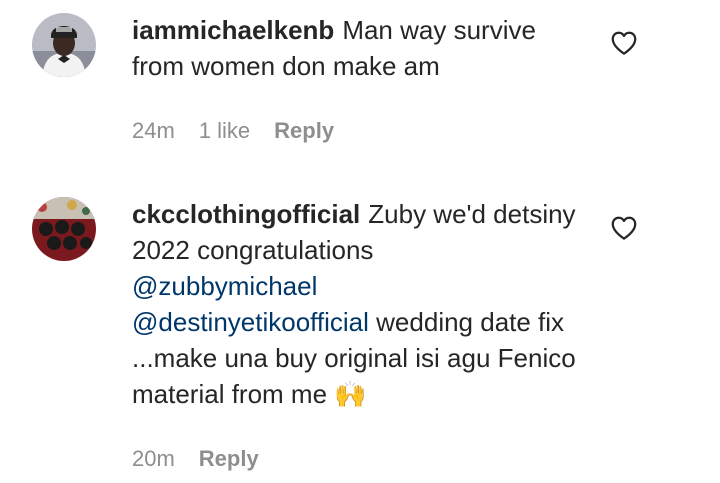 The width and height of the screenshot is (720, 483). What do you see at coordinates (233, 30) in the screenshot?
I see `comment-username: iammichaelkenb` at bounding box center [233, 30].